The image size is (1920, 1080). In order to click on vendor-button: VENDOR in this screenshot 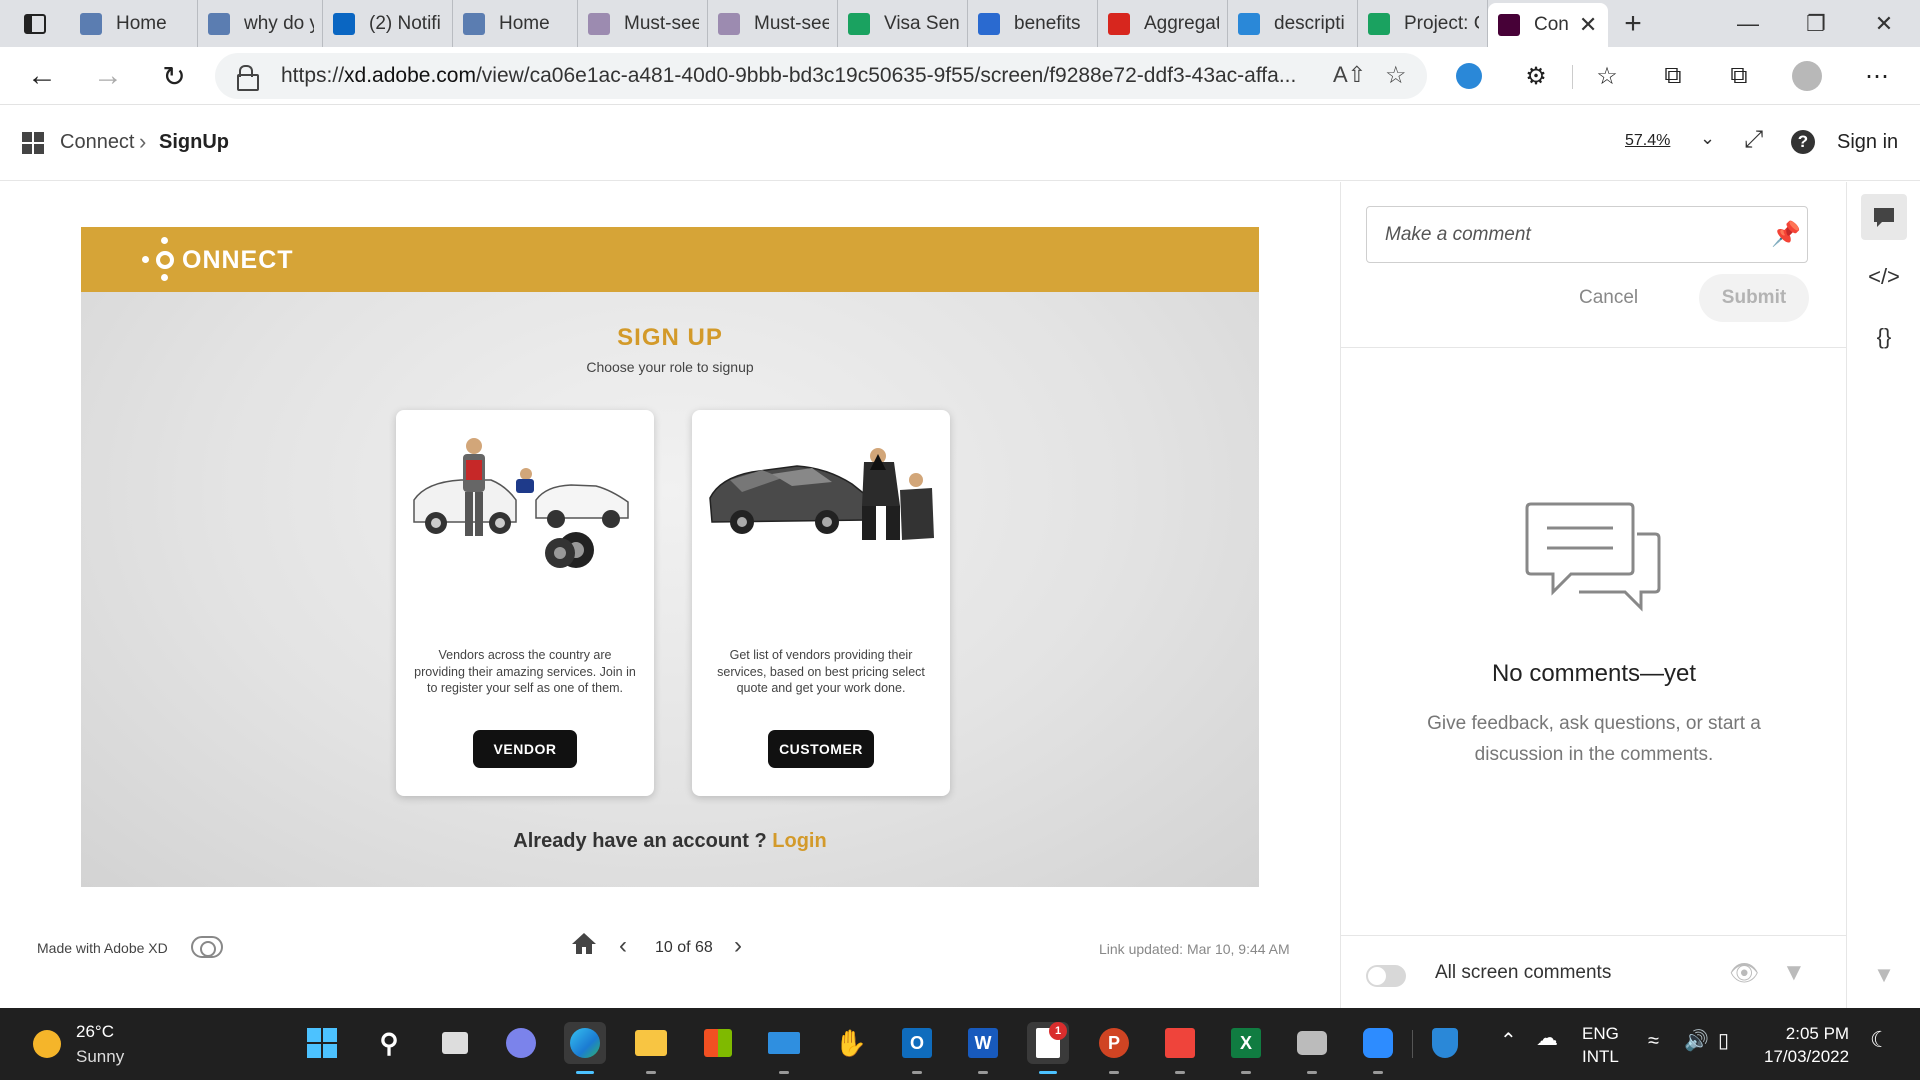, I will do `click(525, 749)`.